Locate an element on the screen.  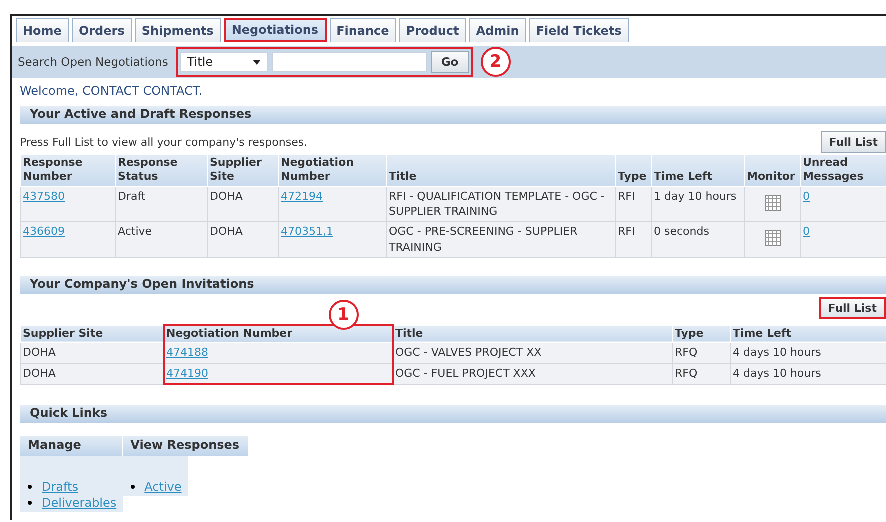
nav-tab: Finance is located at coordinates (363, 30).